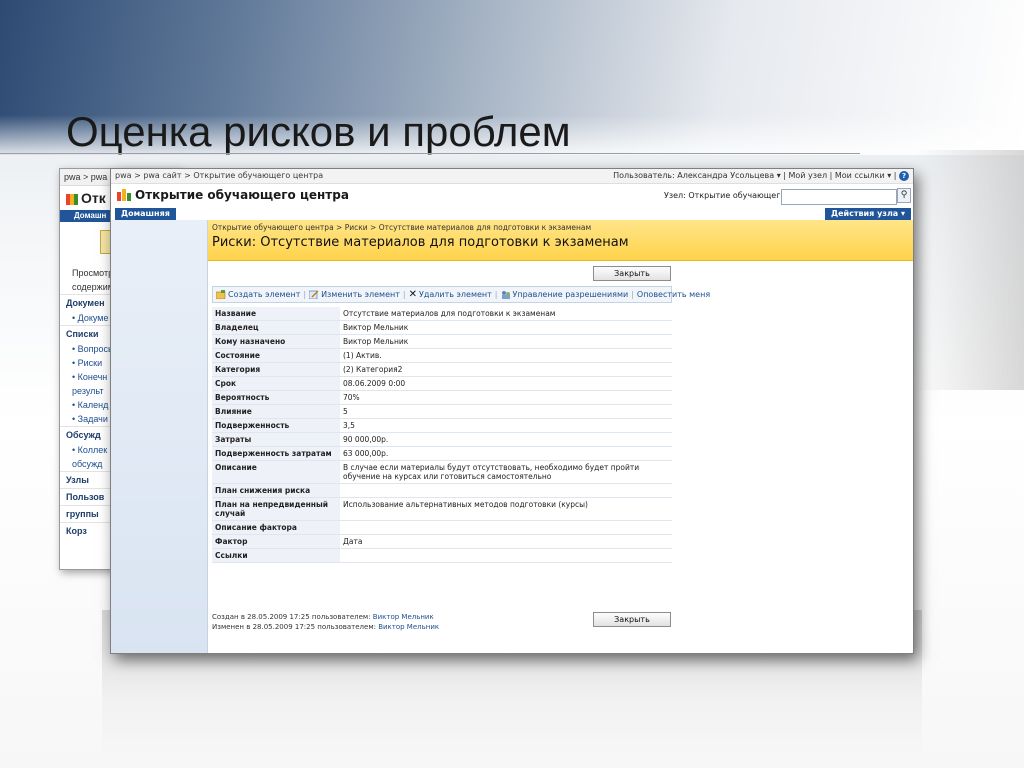  I want to click on property-label: Фактор, so click(276, 541).